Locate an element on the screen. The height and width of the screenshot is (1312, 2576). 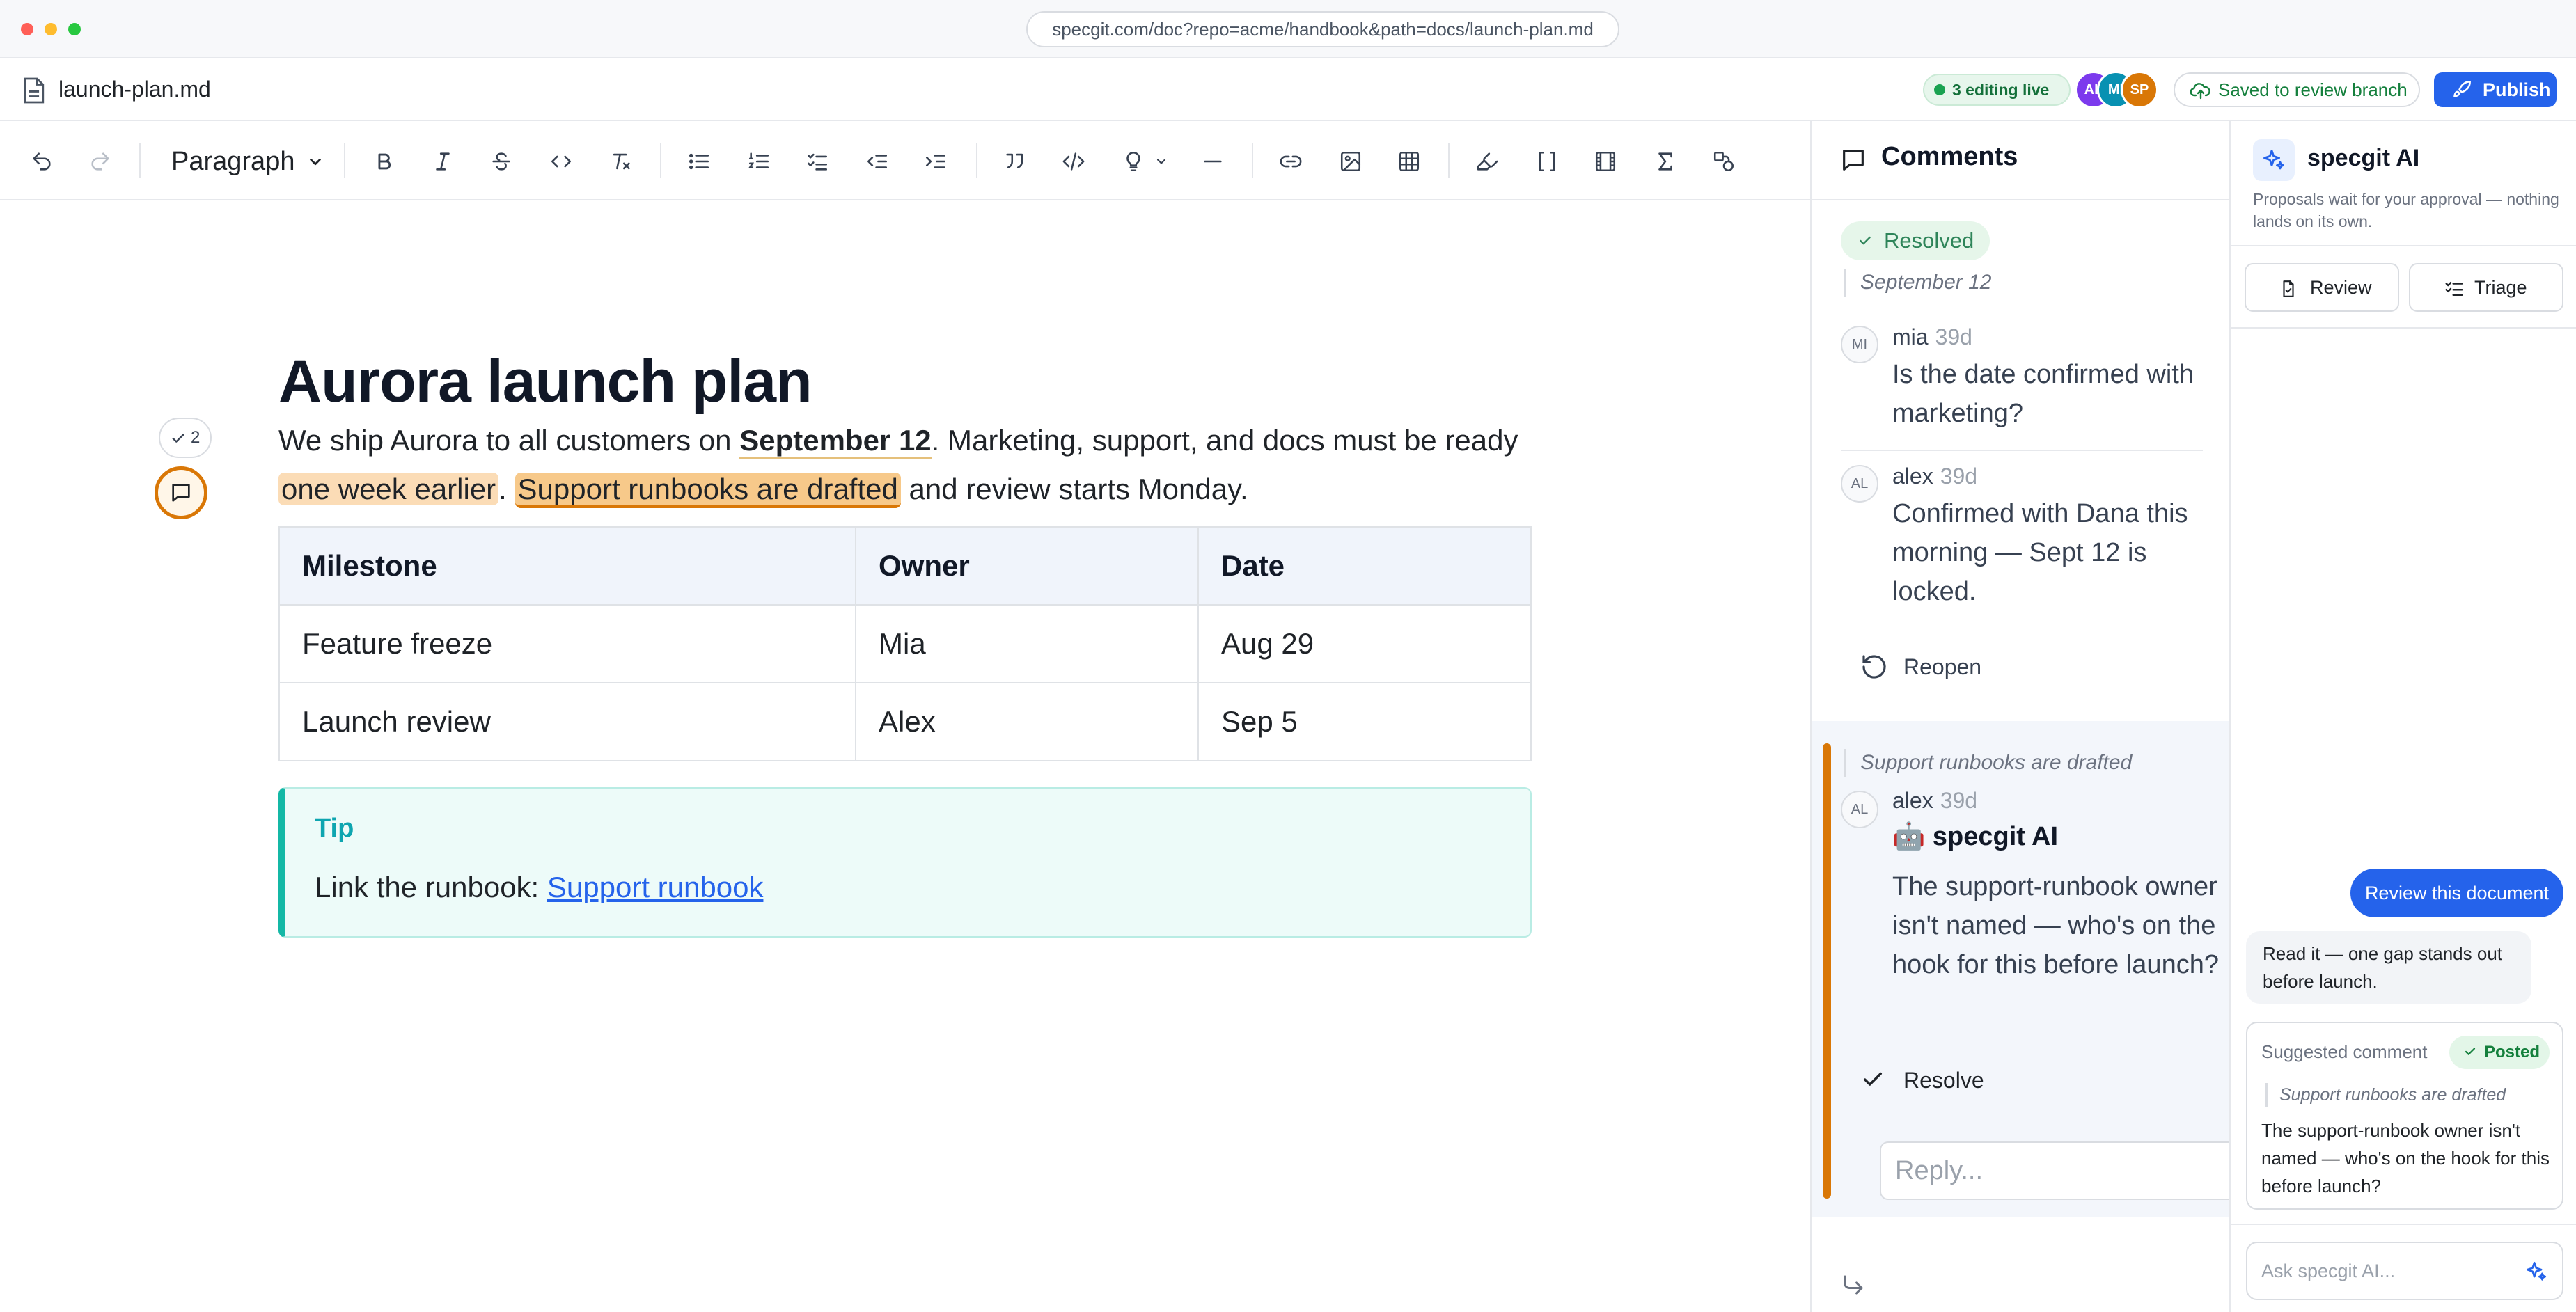
table-header-cell: Milestone is located at coordinates (567, 566).